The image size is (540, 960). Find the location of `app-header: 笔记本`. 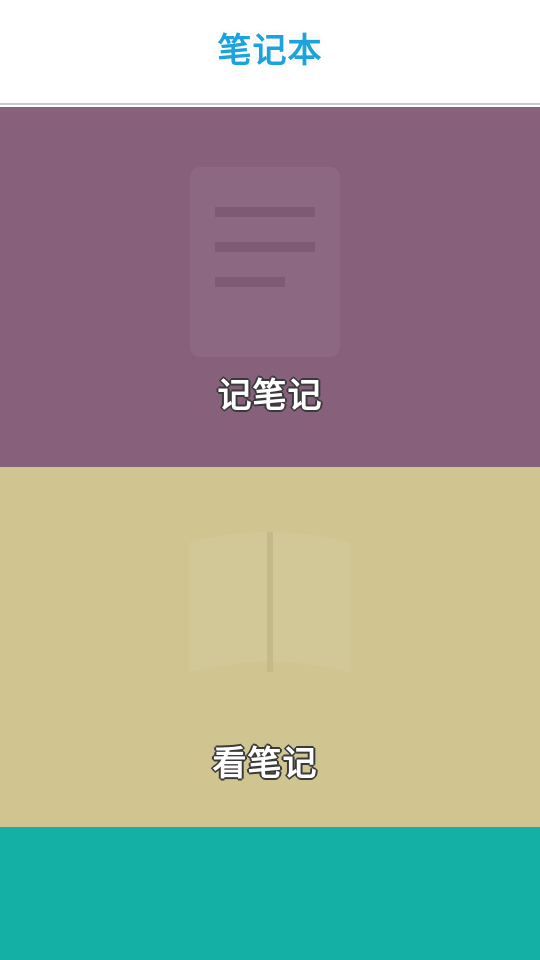

app-header: 笔记本 is located at coordinates (270, 52).